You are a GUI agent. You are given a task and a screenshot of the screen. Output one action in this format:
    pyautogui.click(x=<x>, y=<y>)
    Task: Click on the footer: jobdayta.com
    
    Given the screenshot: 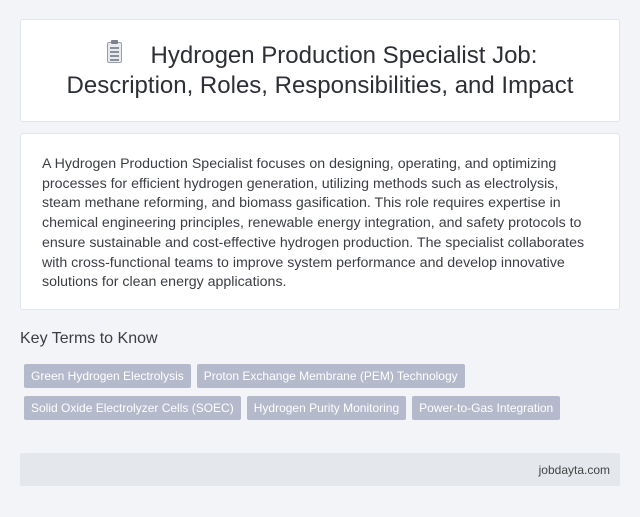 What is the action you would take?
    pyautogui.click(x=320, y=469)
    